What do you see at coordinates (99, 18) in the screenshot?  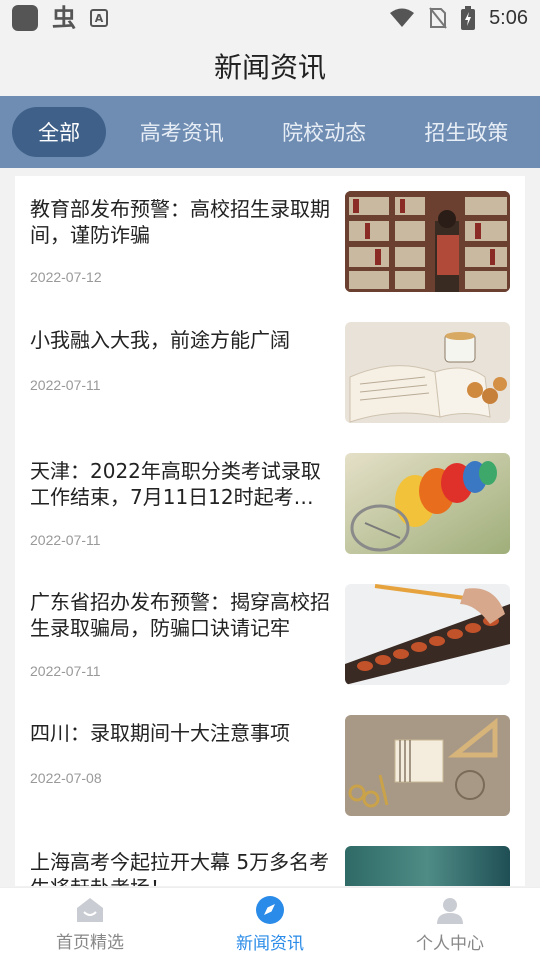 I see `a-icon: A` at bounding box center [99, 18].